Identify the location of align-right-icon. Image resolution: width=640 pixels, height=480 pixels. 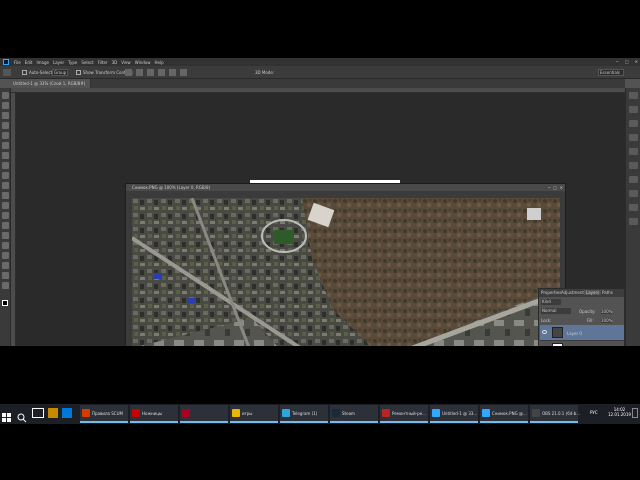
(183, 72).